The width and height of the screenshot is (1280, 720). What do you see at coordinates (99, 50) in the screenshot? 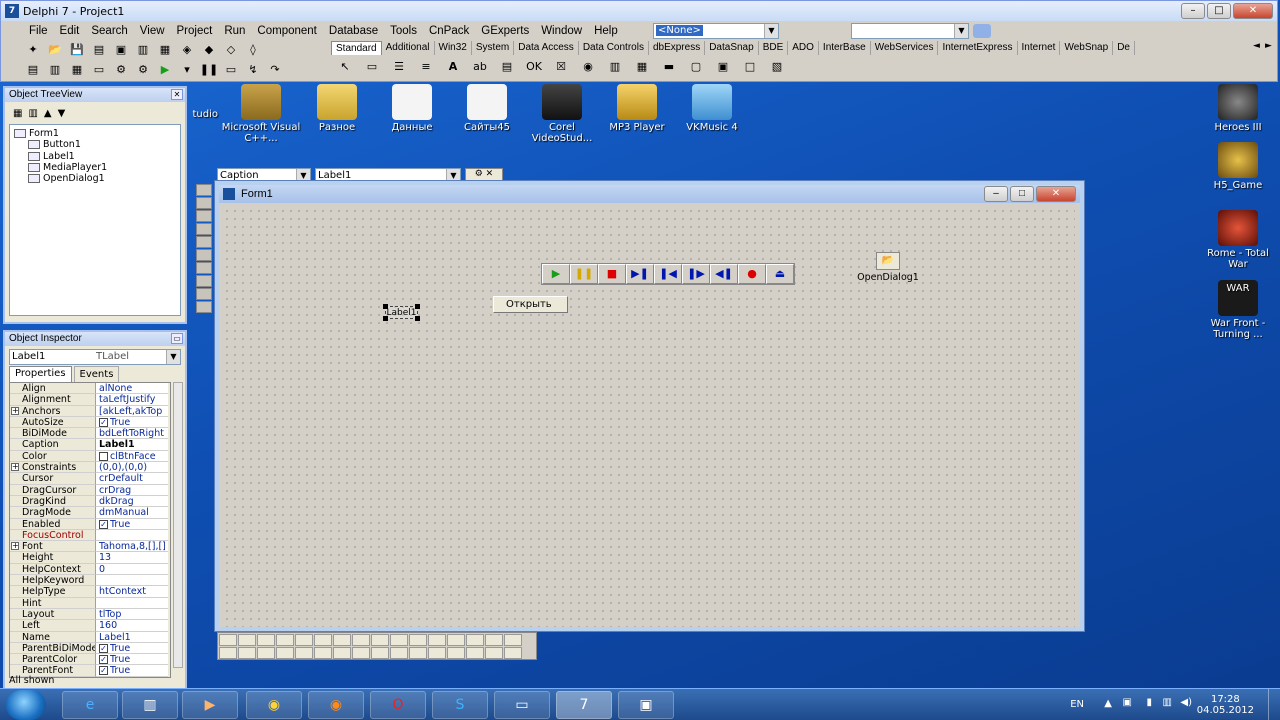
I see `save-all-icon: ▤` at bounding box center [99, 50].